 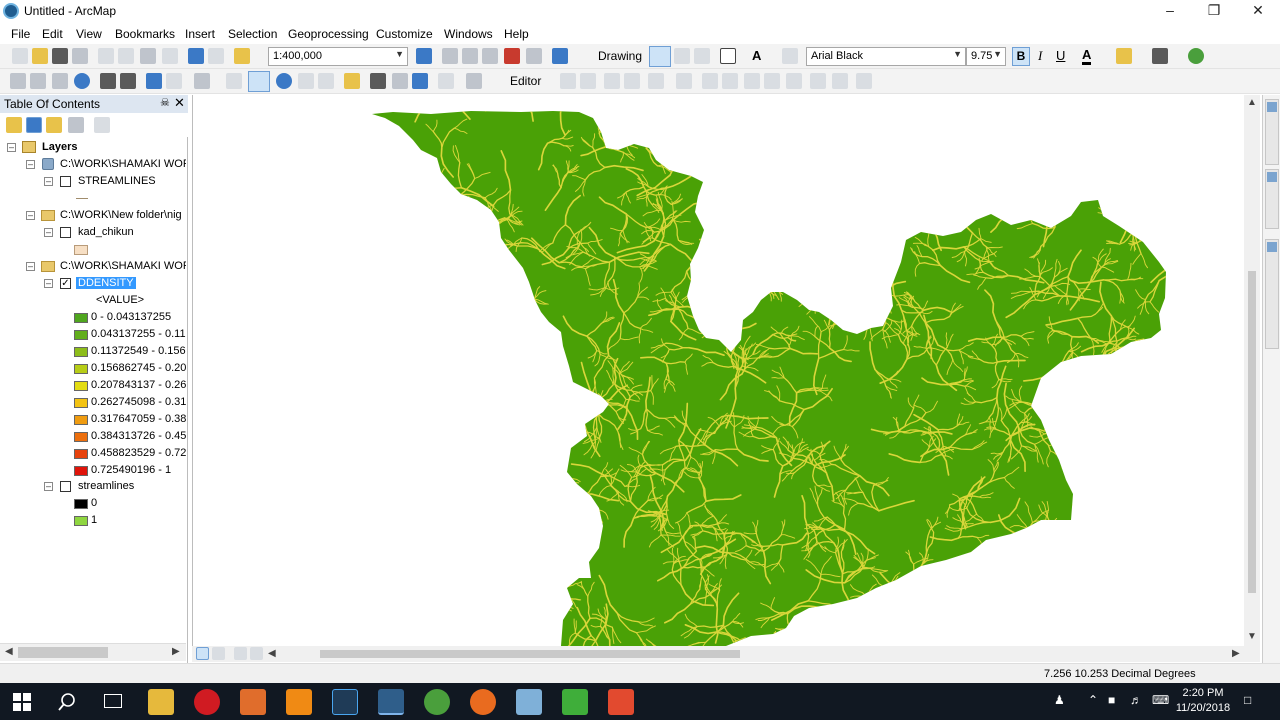 I want to click on camtasia-red-icon, so click(x=621, y=702).